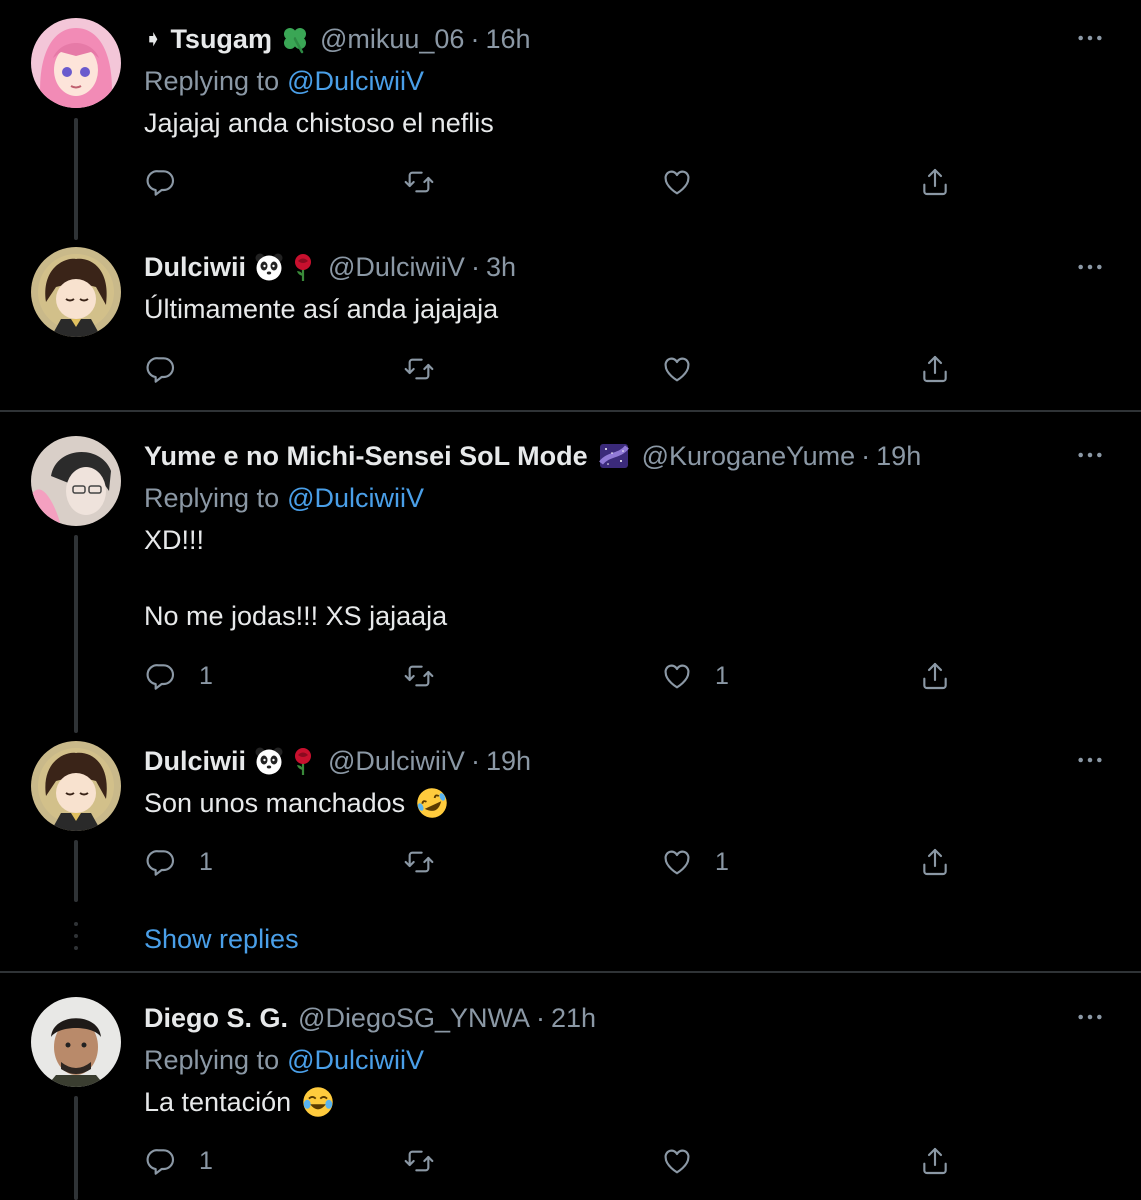 This screenshot has height=1200, width=1141. I want to click on display-name: Tsugaɱ, so click(221, 39).